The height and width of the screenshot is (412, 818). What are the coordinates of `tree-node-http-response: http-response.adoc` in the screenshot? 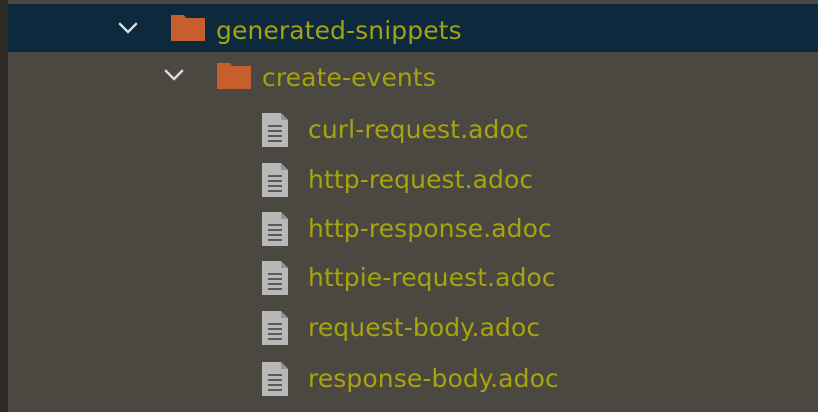 It's located at (413, 229).